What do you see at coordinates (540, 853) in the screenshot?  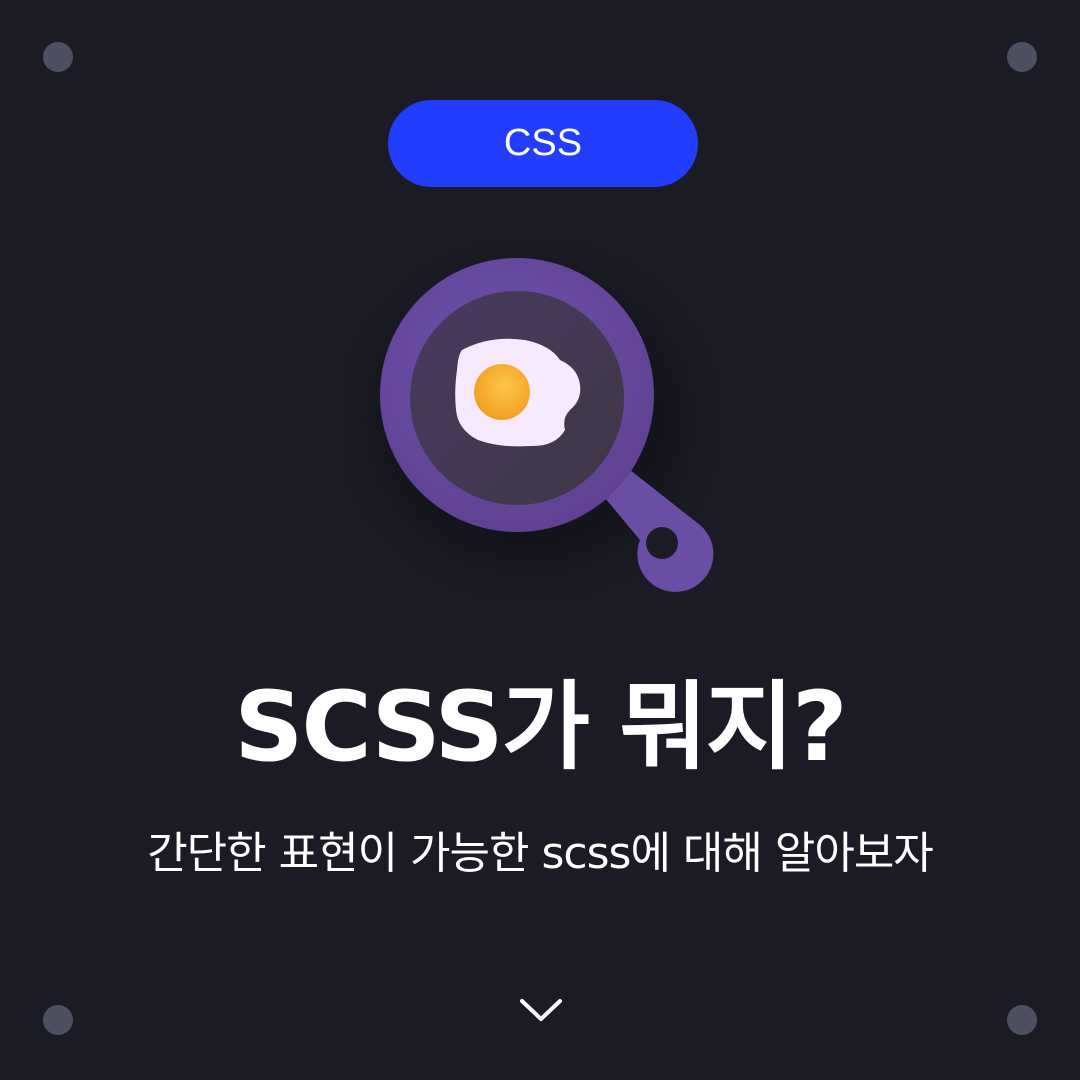 I see `page-subtitle: 간단한 표현이 가능한 scss에 대해 알아보자` at bounding box center [540, 853].